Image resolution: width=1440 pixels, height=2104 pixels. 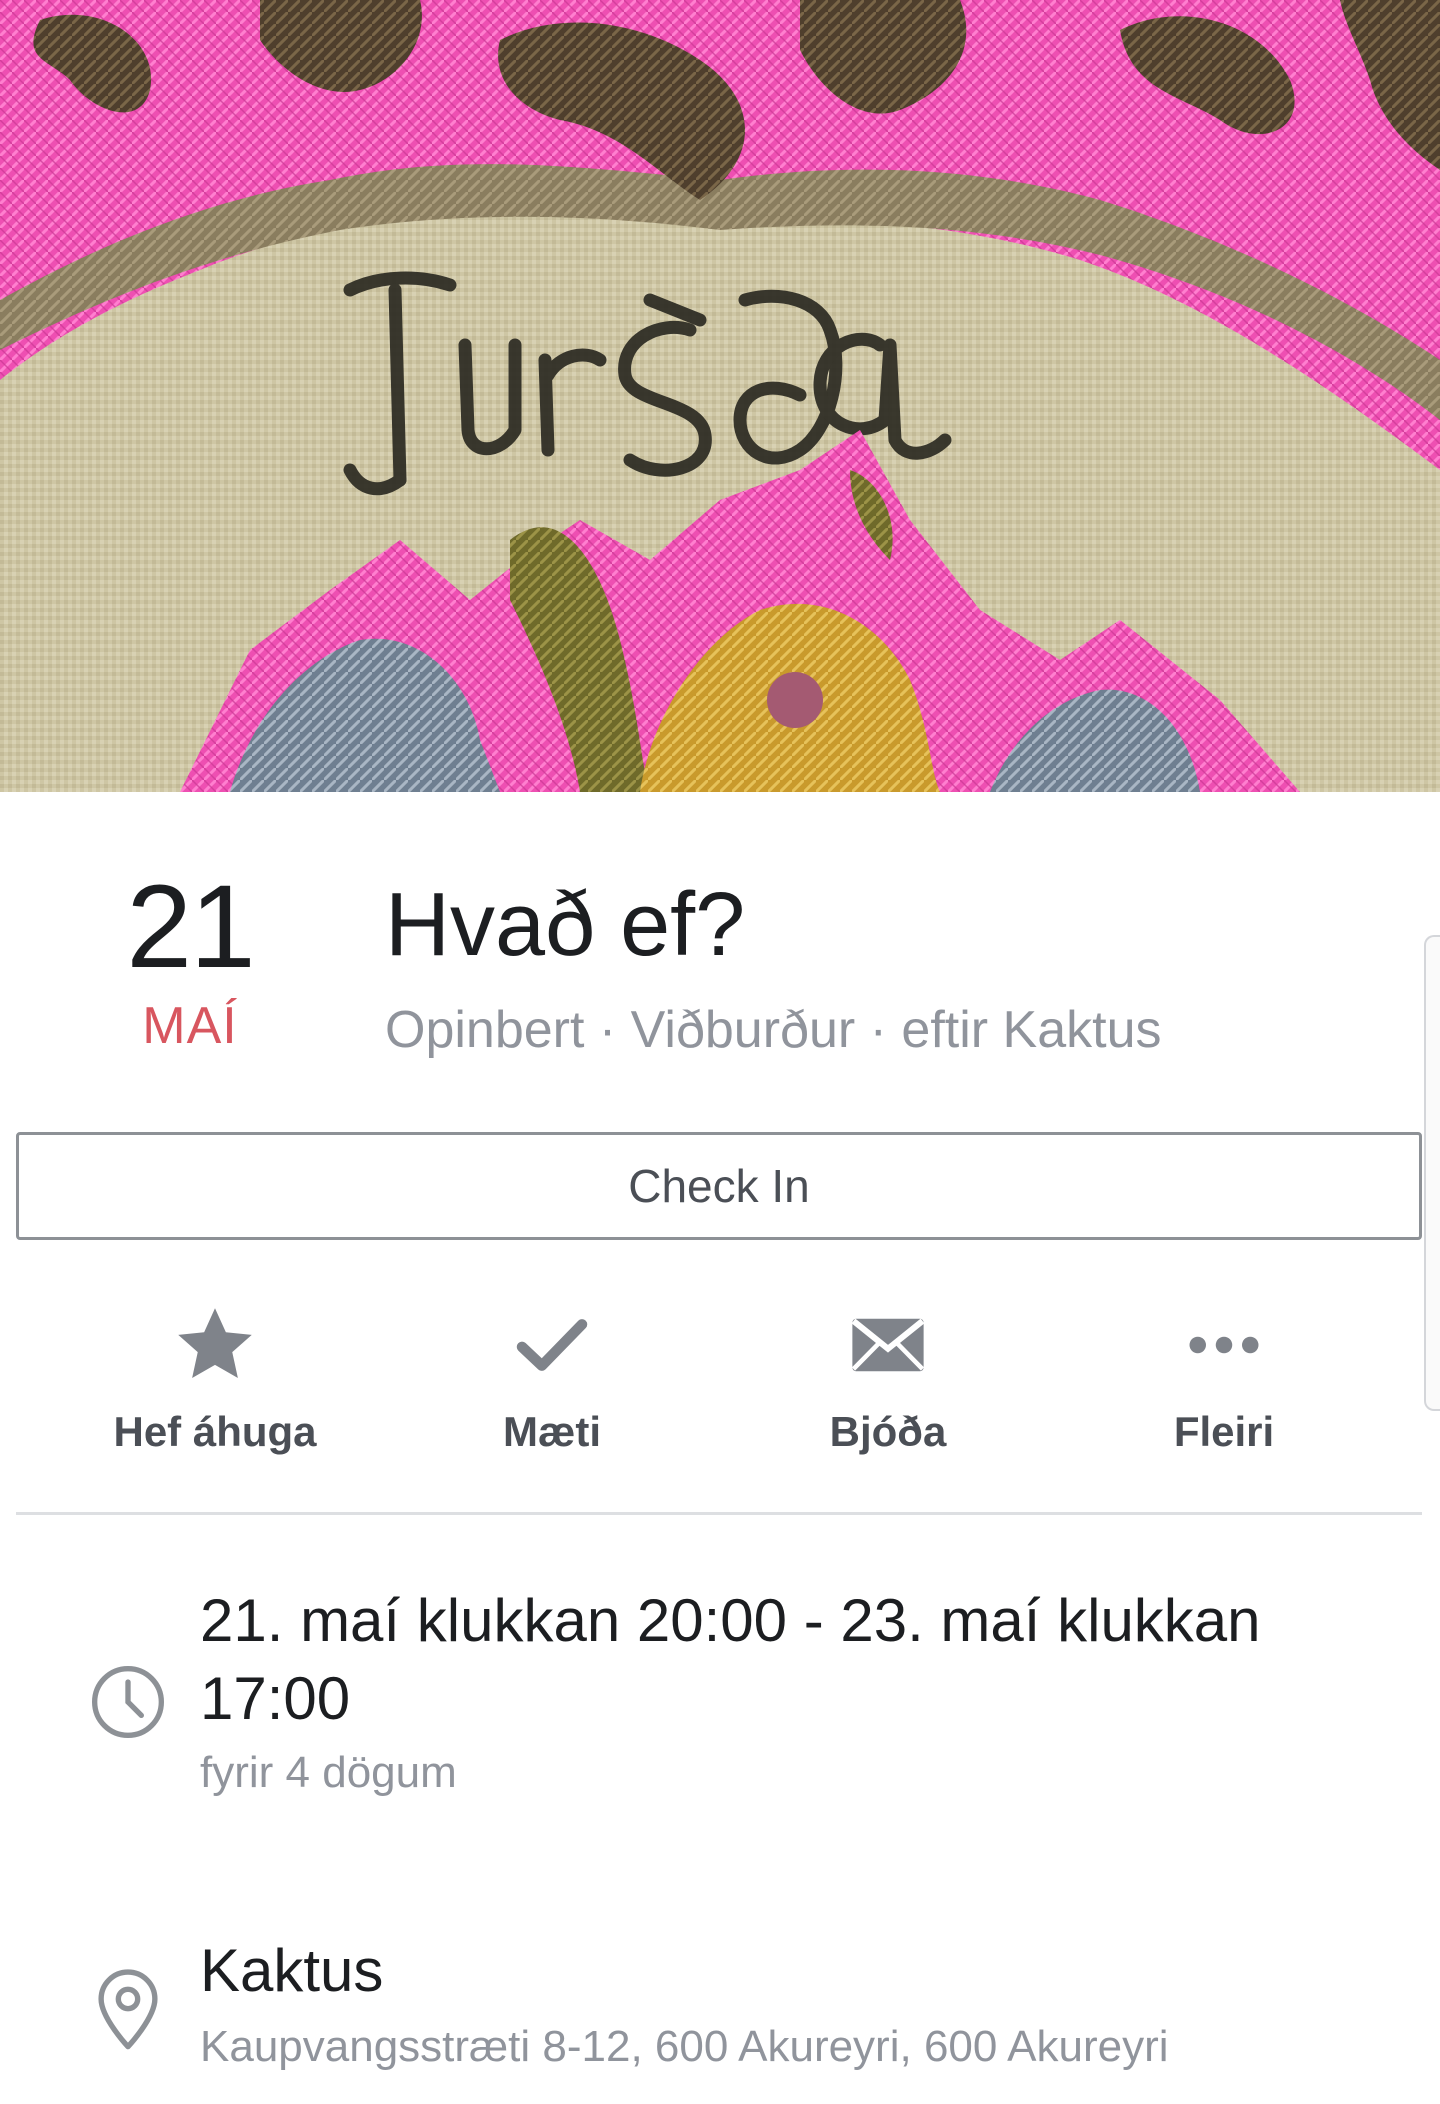 What do you see at coordinates (328, 1772) in the screenshot?
I see `event-time-relative: fyrir 4 dögum` at bounding box center [328, 1772].